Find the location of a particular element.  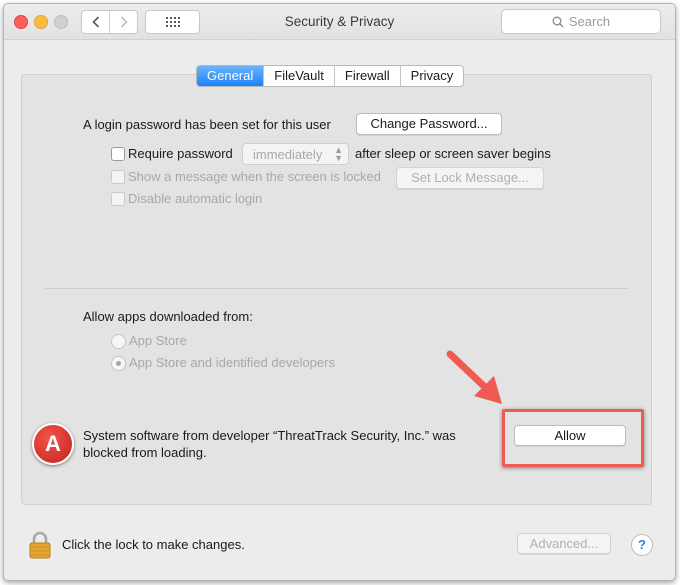

require-password-checkbox is located at coordinates (118, 154).